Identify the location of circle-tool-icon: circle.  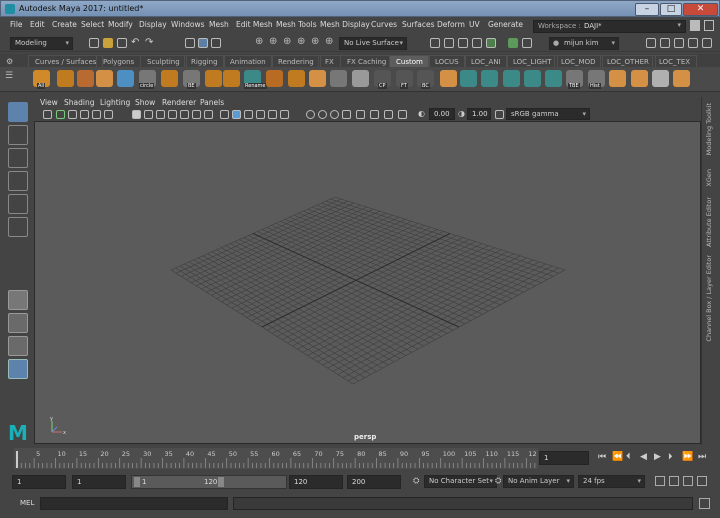
(147, 79).